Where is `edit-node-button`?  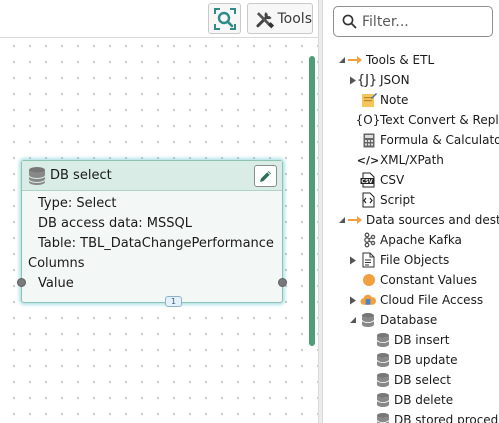 edit-node-button is located at coordinates (265, 176).